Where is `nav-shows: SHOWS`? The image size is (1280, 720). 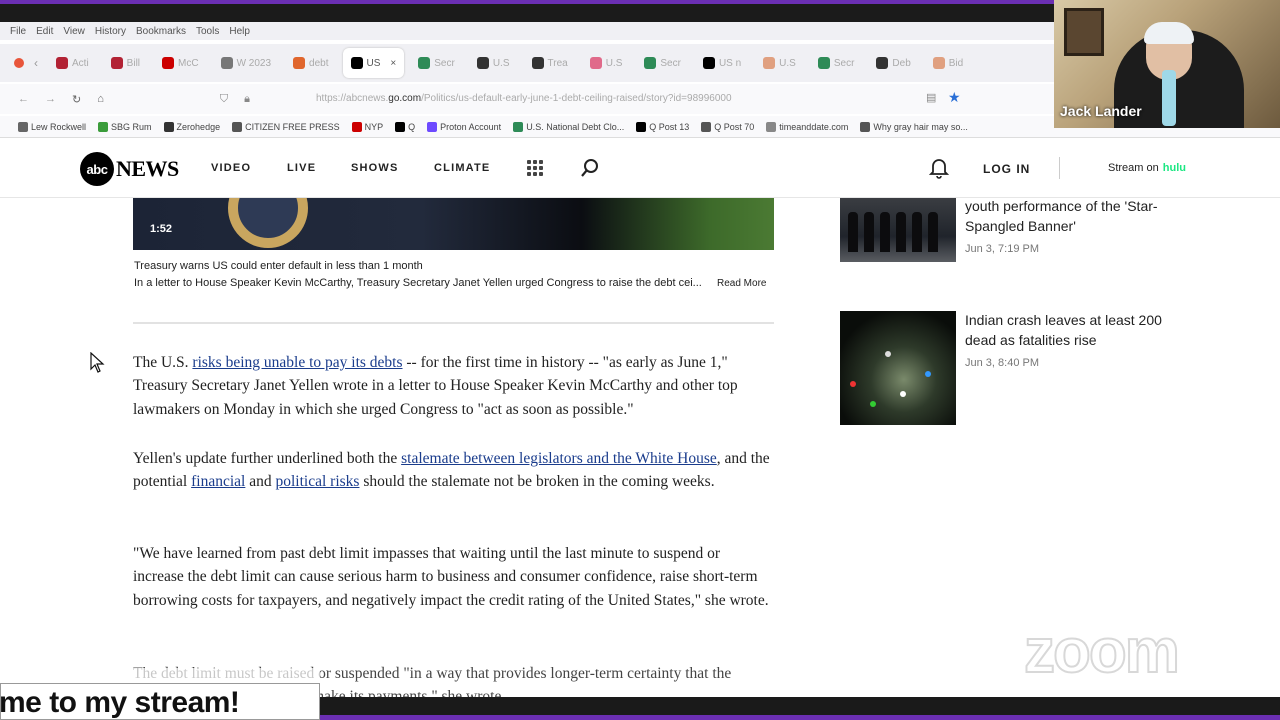
nav-shows: SHOWS is located at coordinates (375, 168).